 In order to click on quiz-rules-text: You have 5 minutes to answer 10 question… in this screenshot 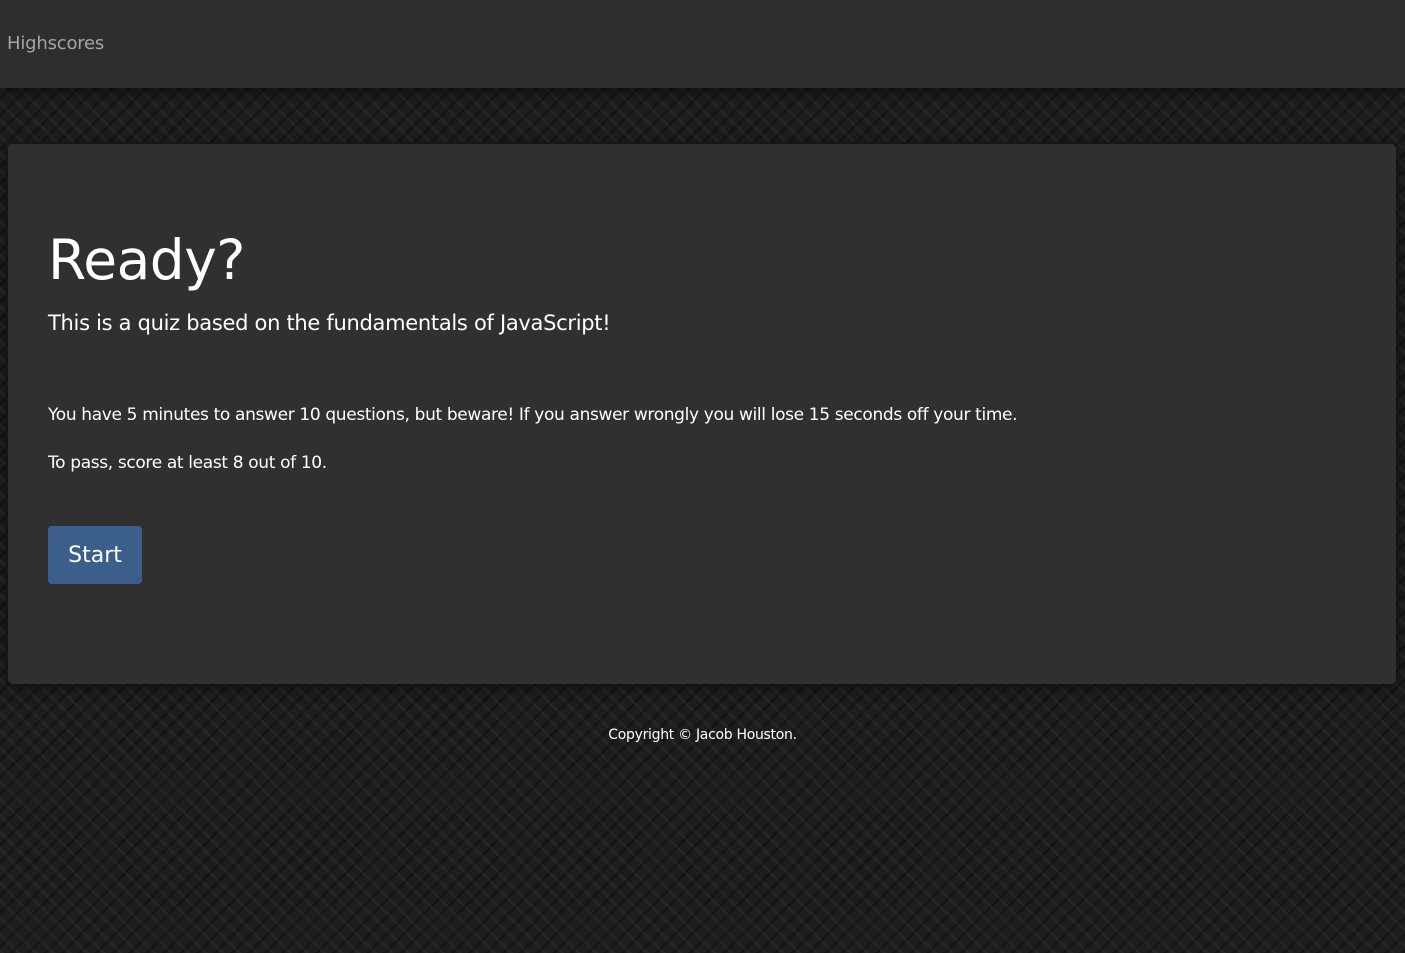, I will do `click(533, 415)`.